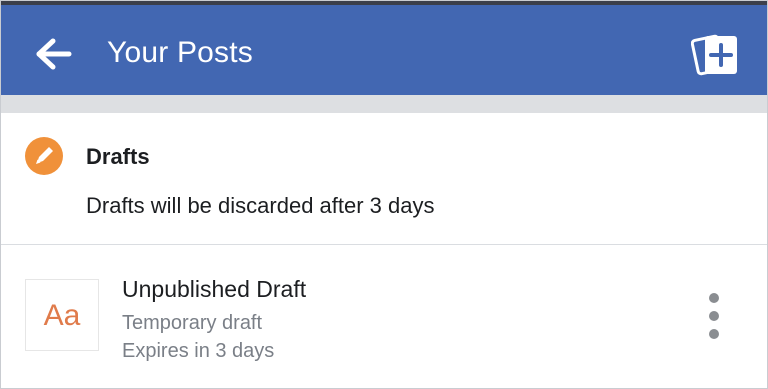 The image size is (768, 389). I want to click on draft-expiry: Expires in 3 days, so click(198, 351).